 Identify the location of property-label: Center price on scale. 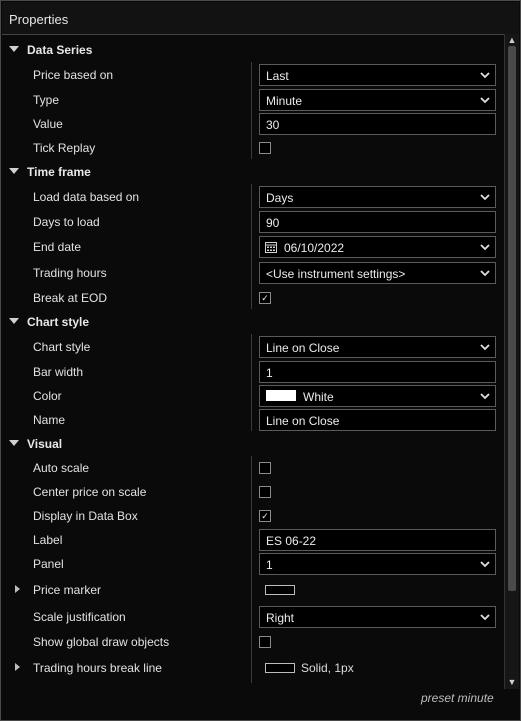
(90, 492).